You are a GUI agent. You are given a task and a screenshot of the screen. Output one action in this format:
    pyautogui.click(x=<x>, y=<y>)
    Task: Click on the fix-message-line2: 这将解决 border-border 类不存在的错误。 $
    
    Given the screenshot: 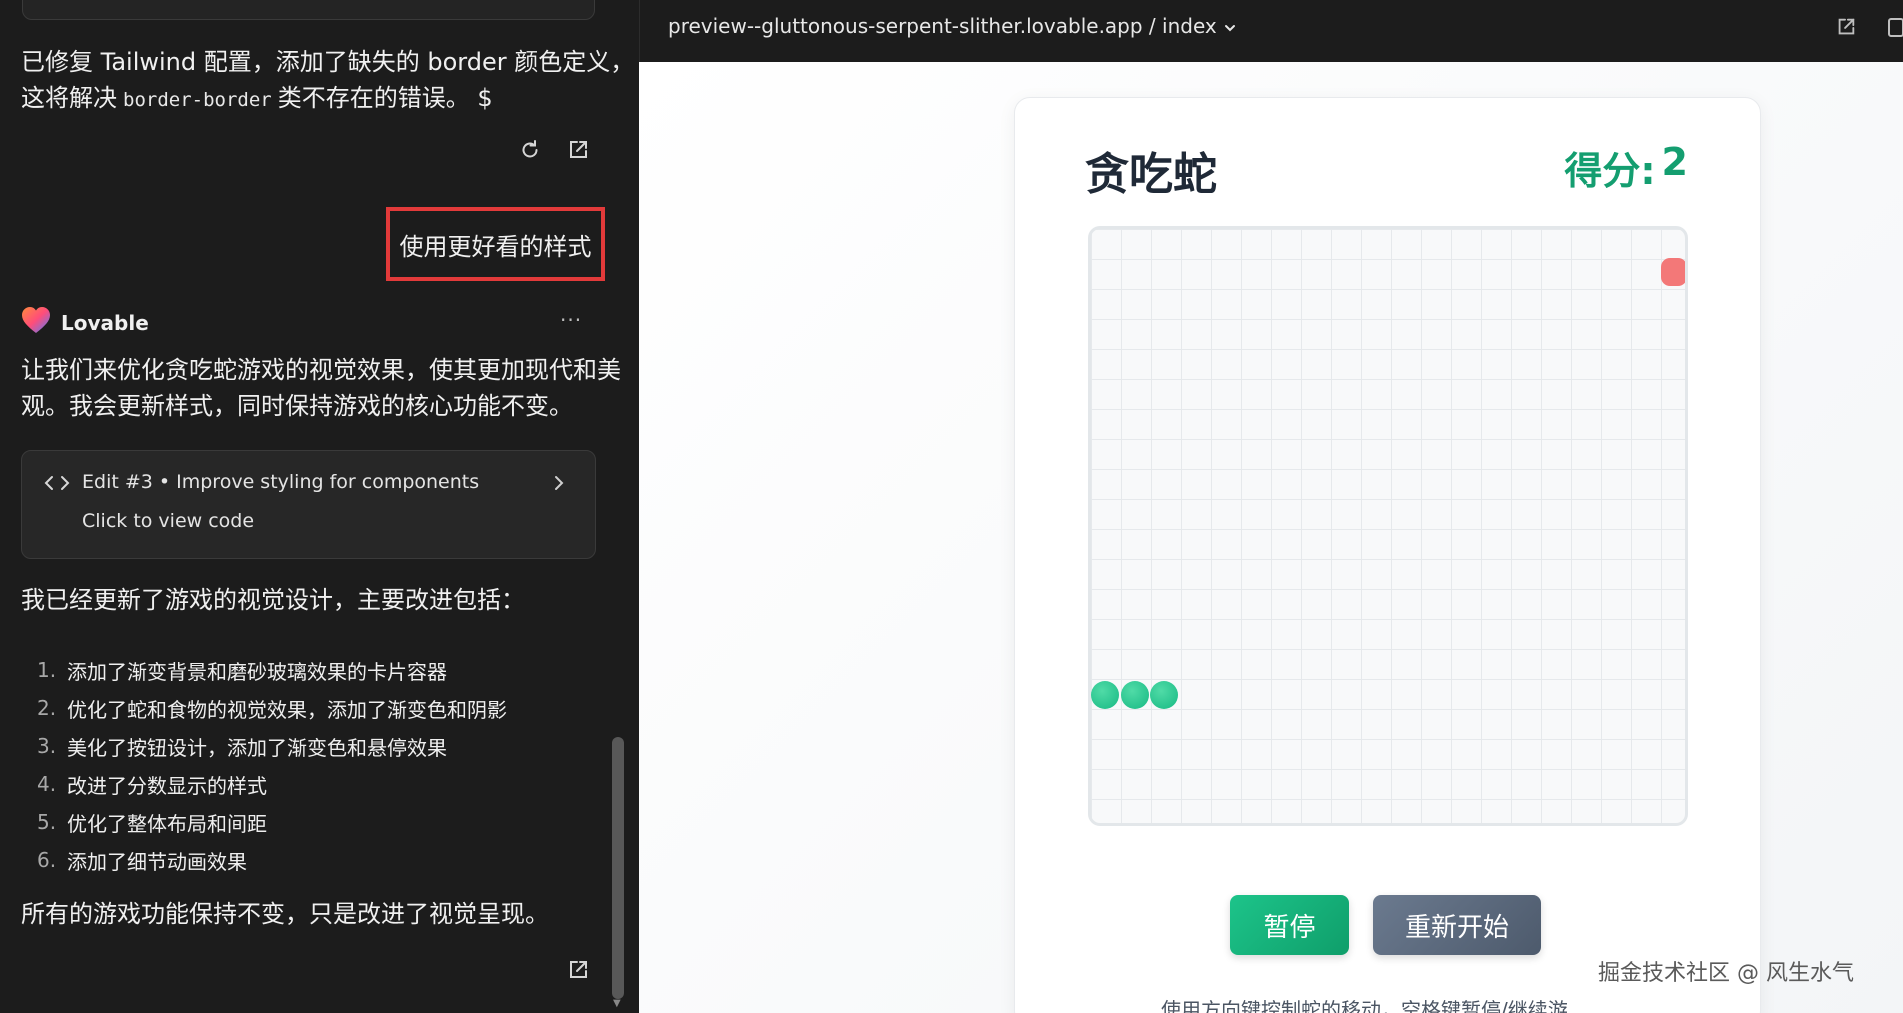 What is the action you would take?
    pyautogui.click(x=257, y=98)
    